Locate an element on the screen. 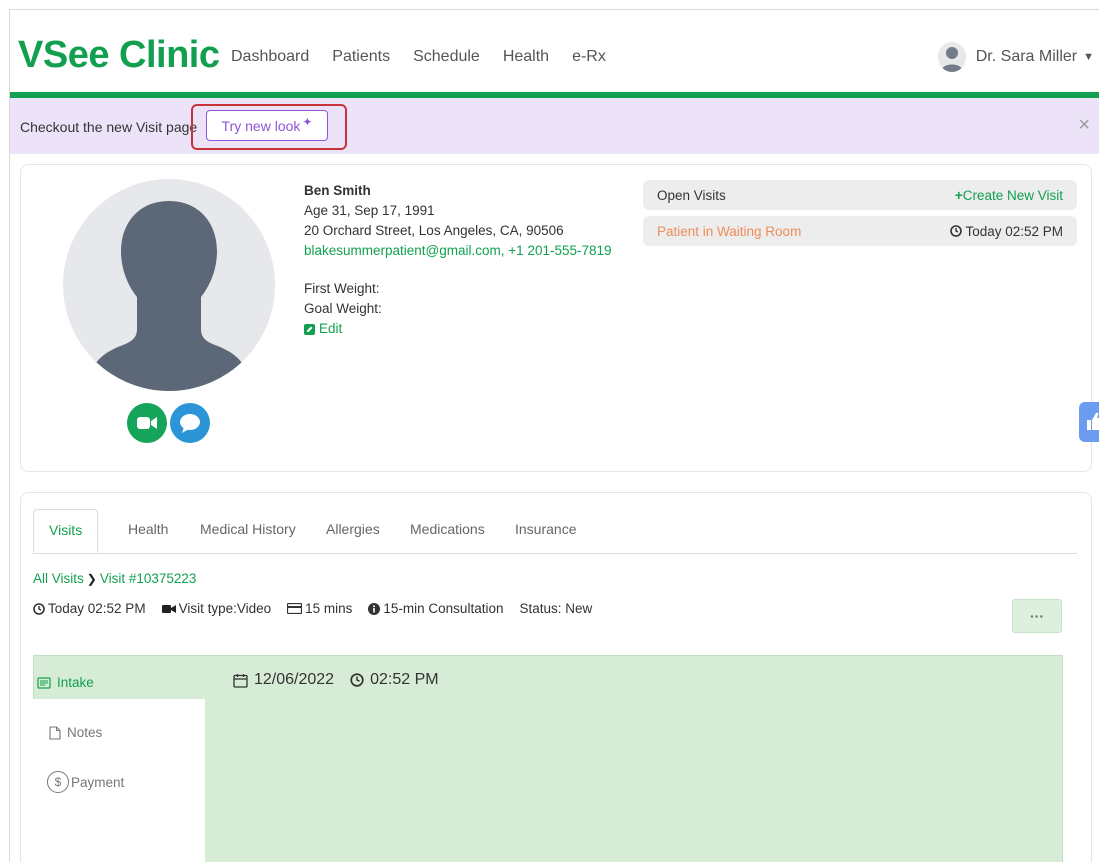  plus-icon: + is located at coordinates (958, 195).